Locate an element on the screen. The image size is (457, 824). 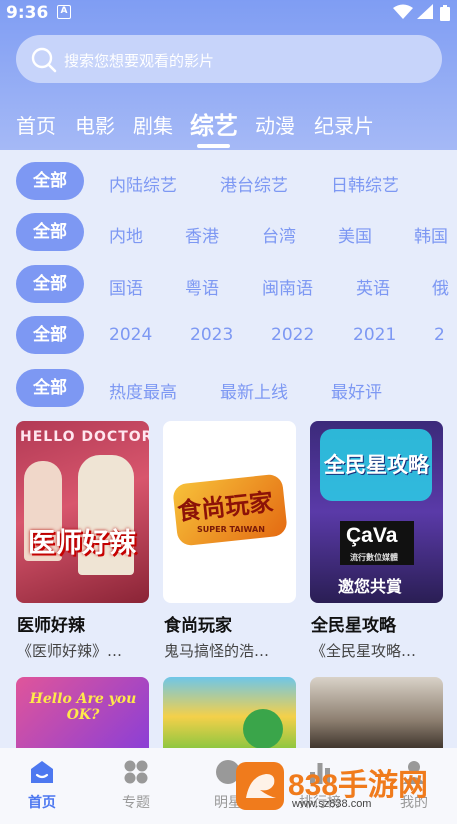
filter-option: 内陆综艺 is located at coordinates (143, 183).